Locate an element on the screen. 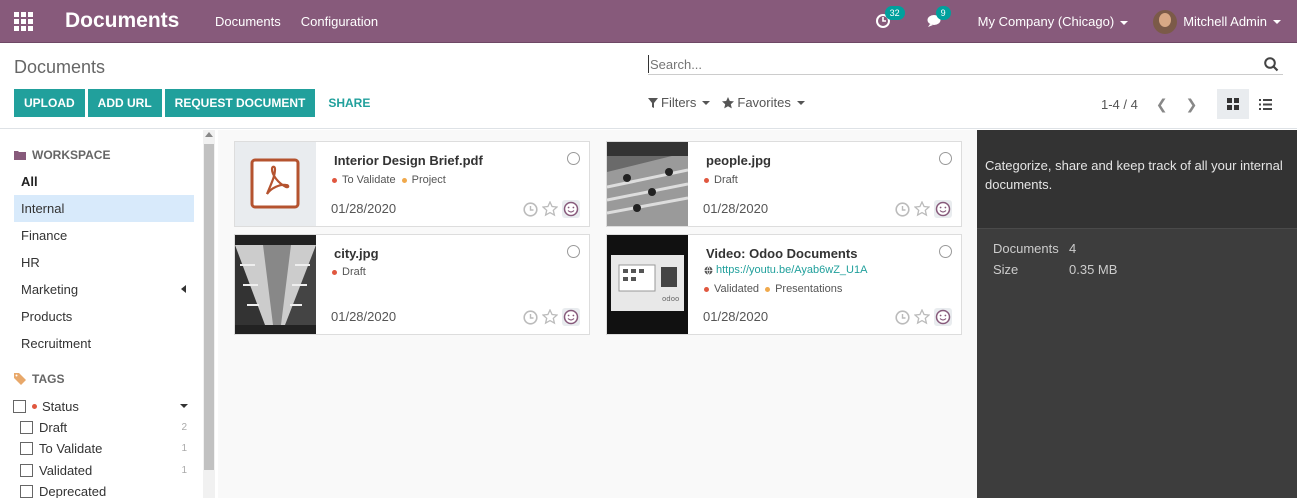  sidebar-item-internal: Internal is located at coordinates (104, 208).